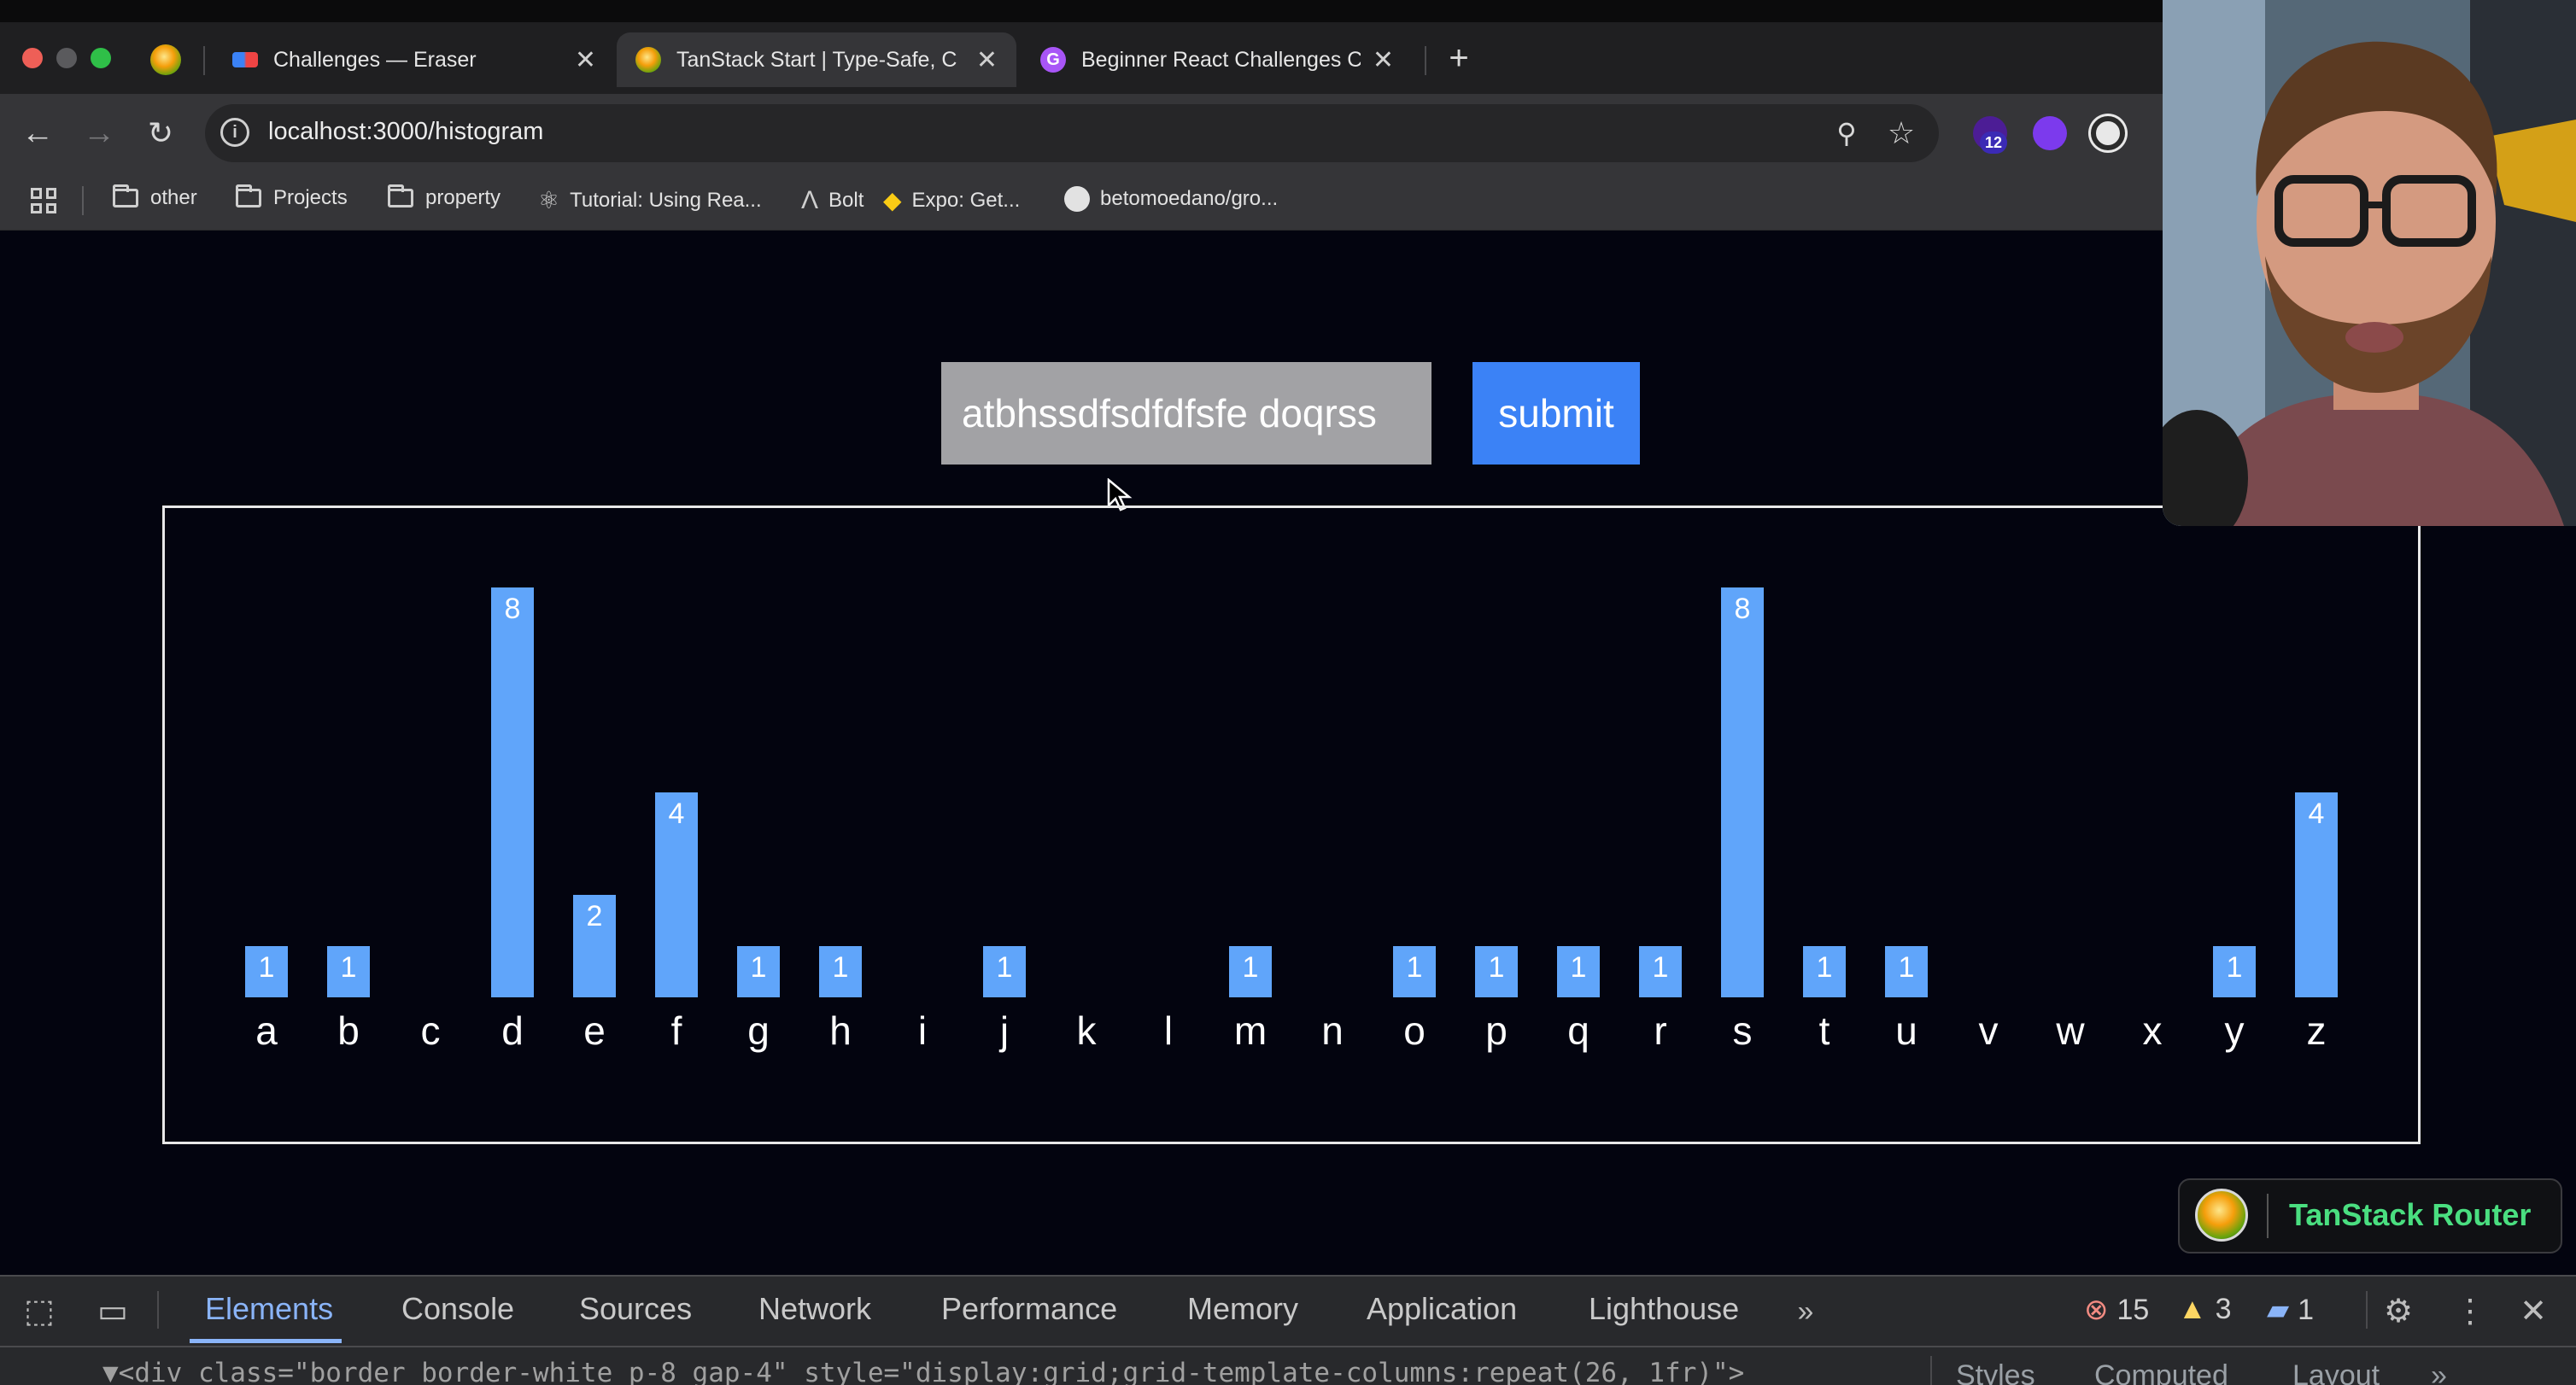  Describe the element at coordinates (66, 58) in the screenshot. I see `minimize-window-button` at that location.